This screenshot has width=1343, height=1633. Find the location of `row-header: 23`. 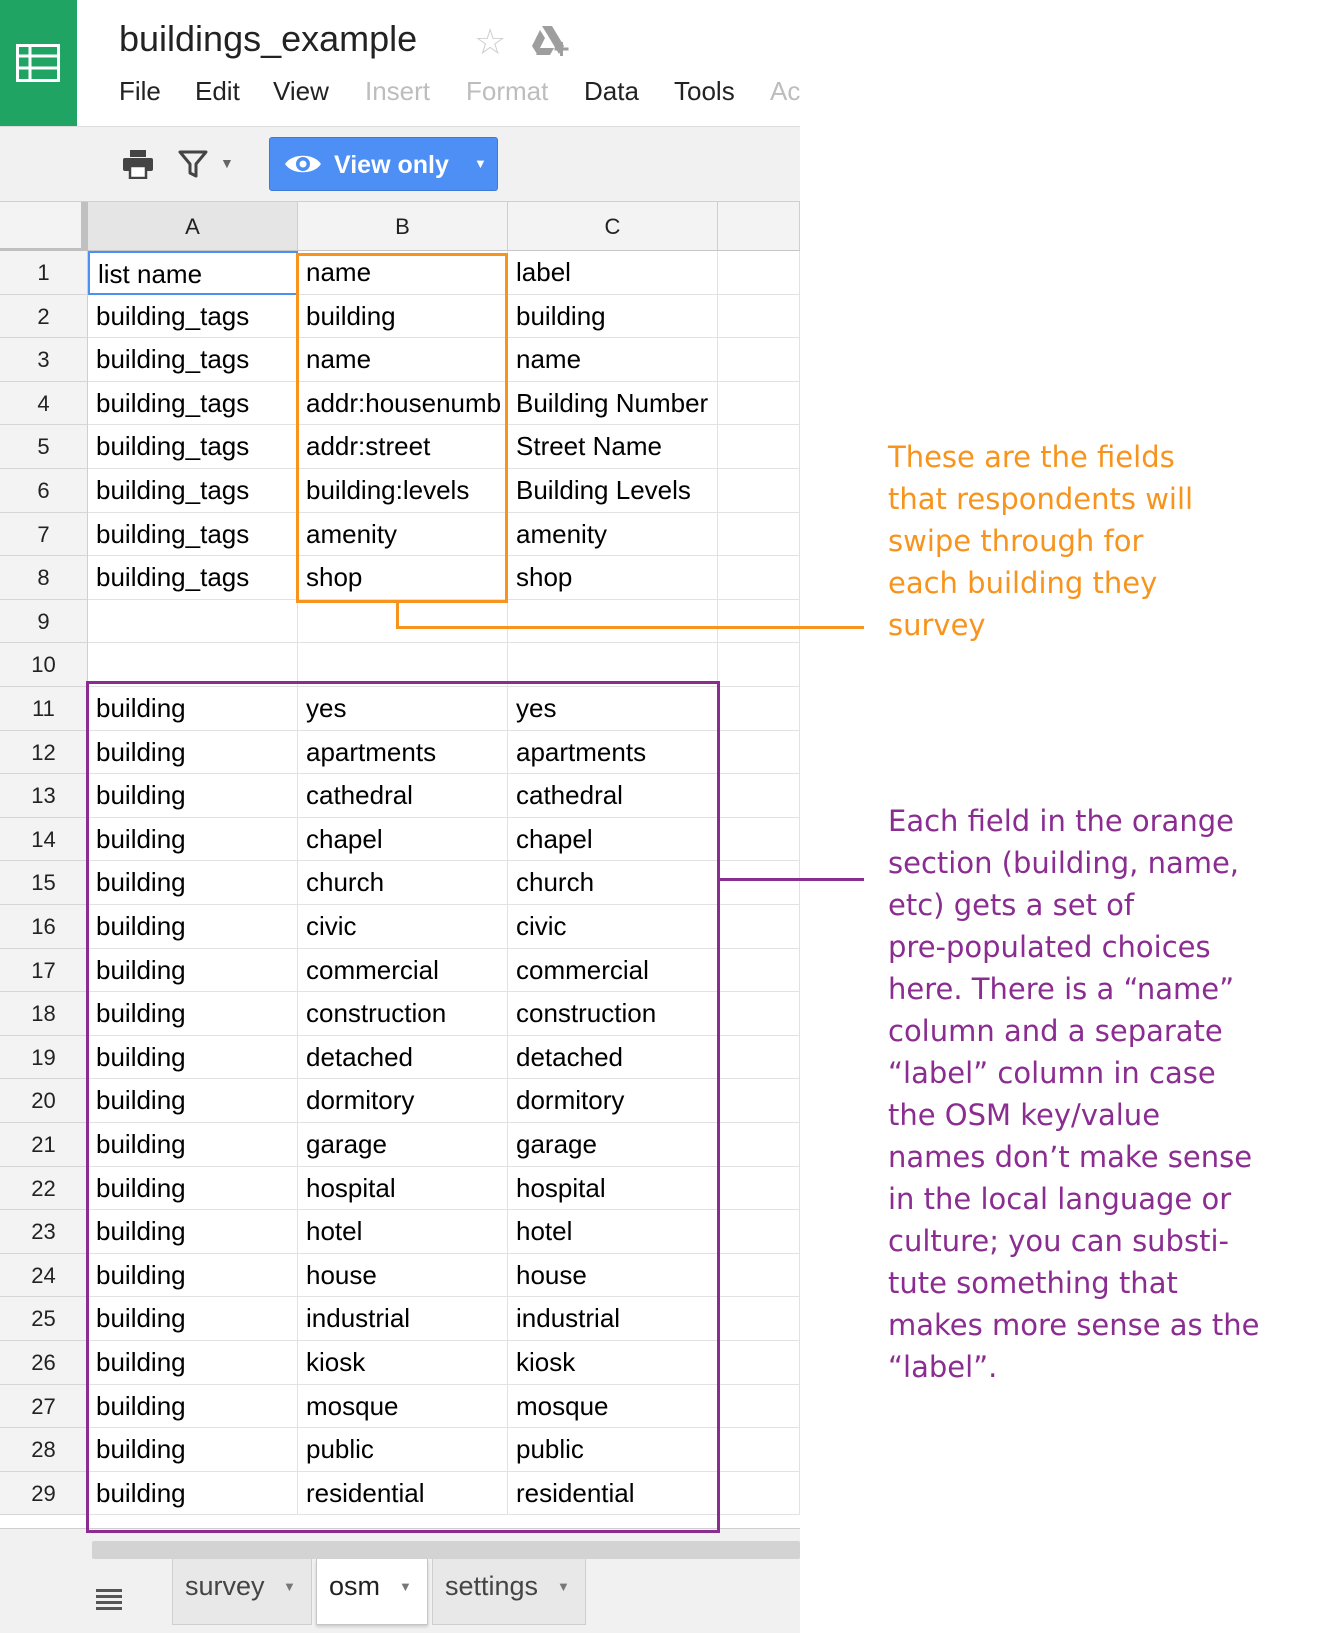

row-header: 23 is located at coordinates (44, 1232).